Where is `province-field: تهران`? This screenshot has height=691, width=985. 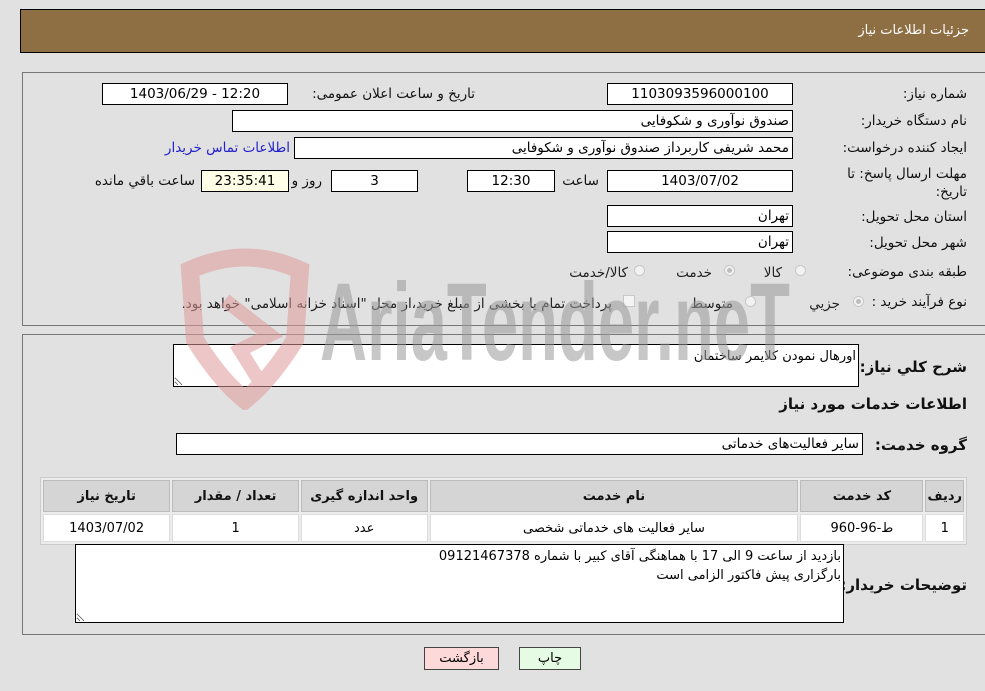
province-field: تهران is located at coordinates (700, 216).